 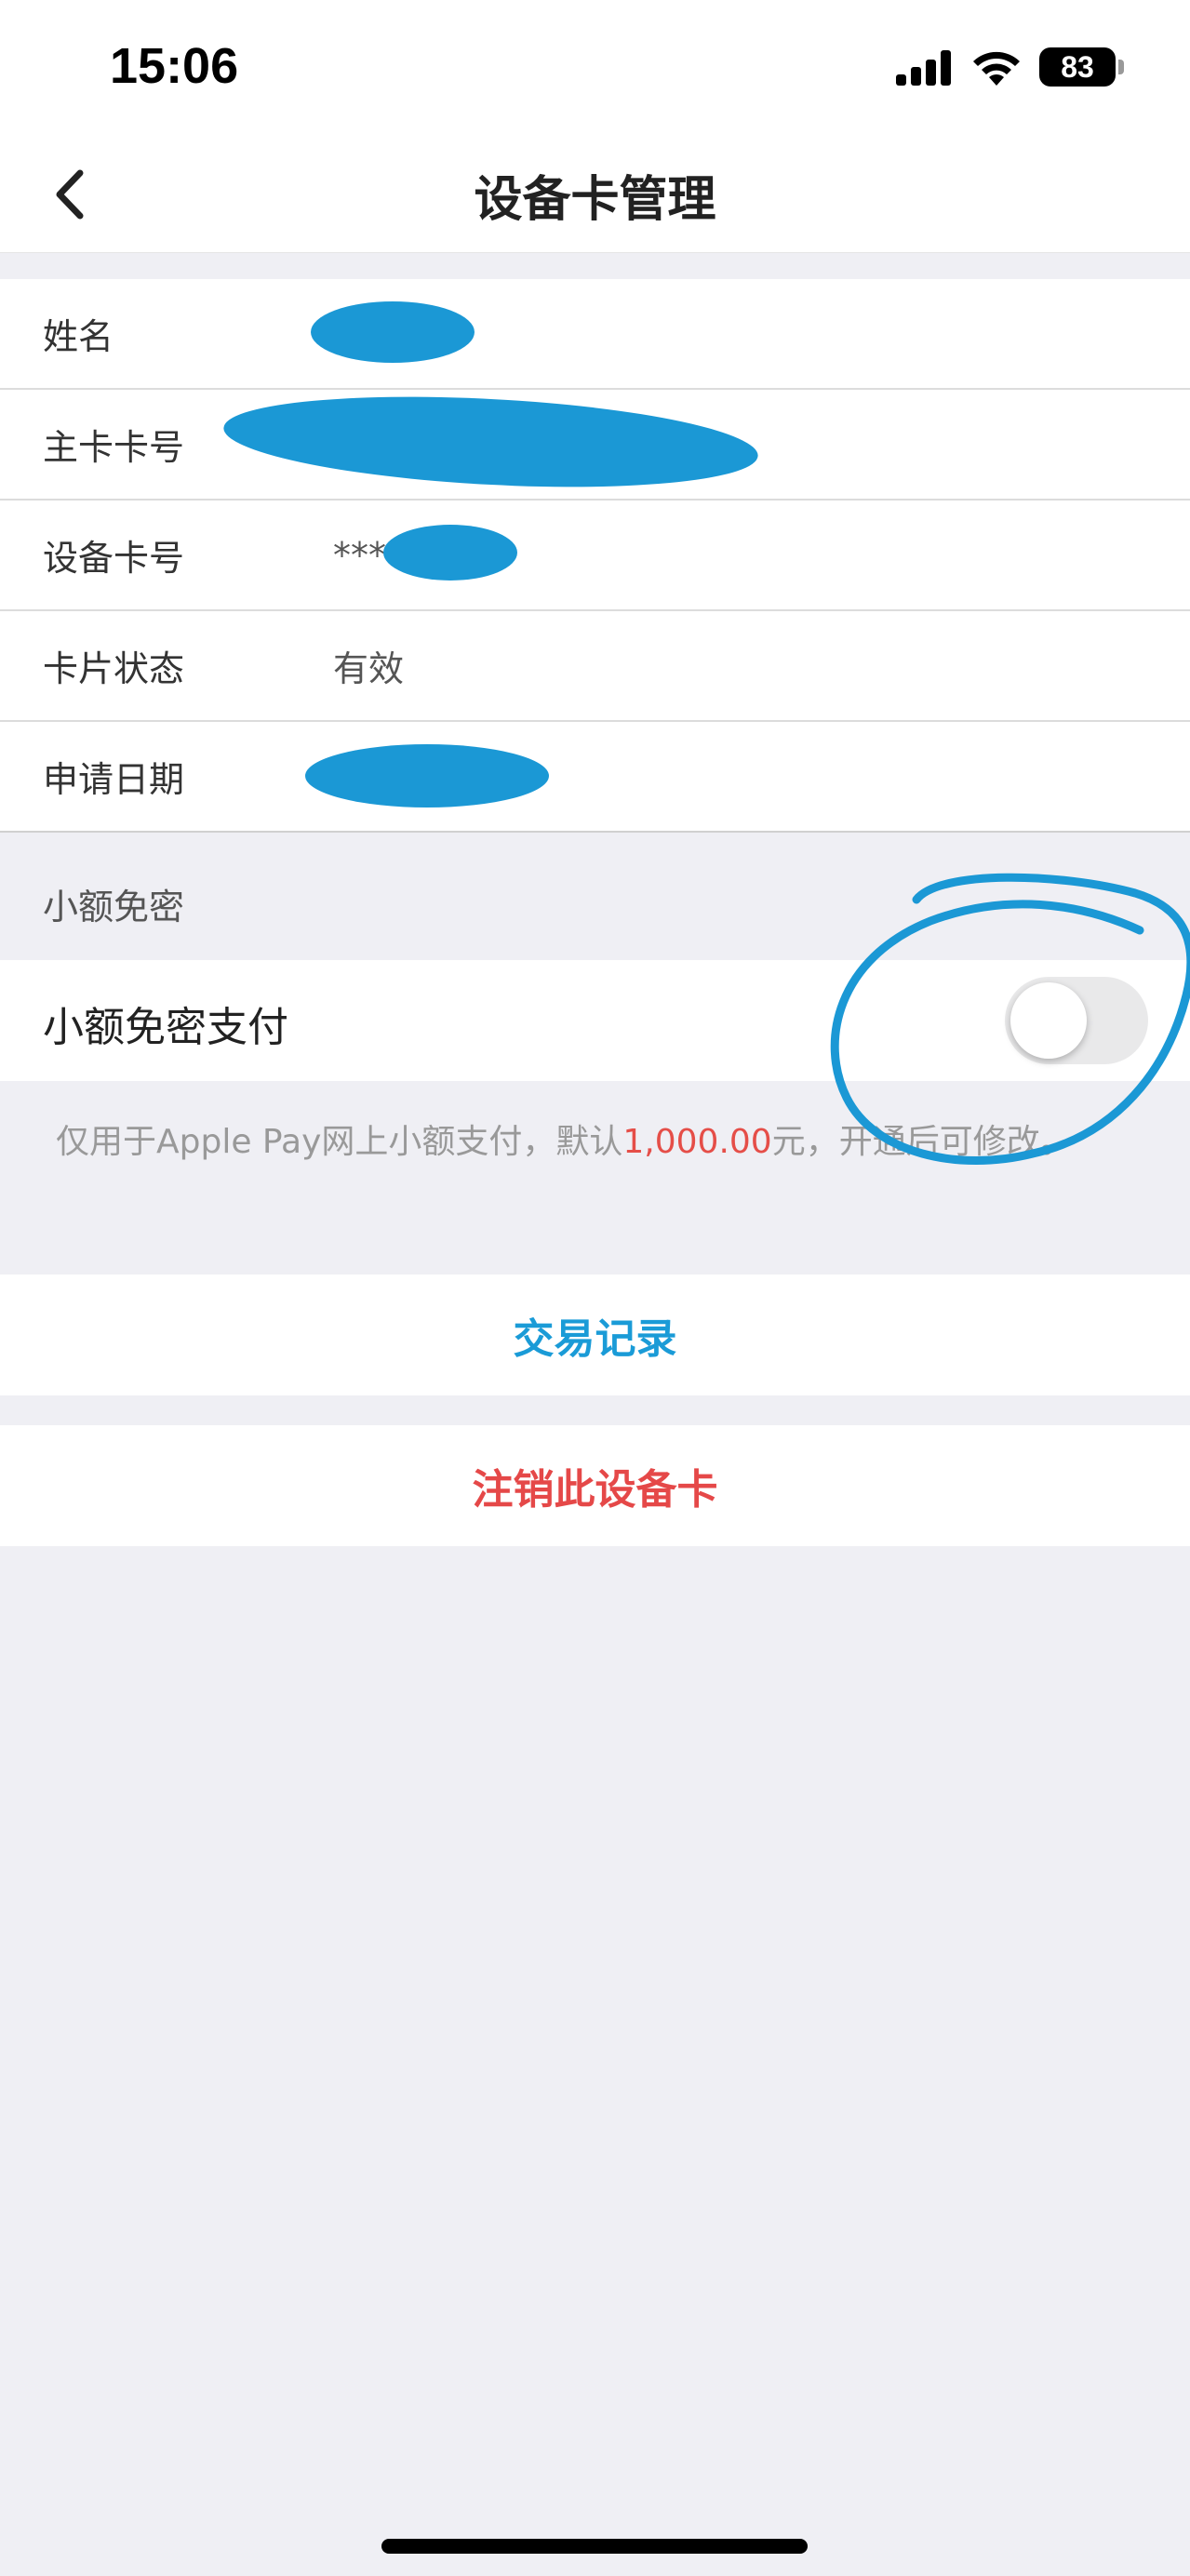 What do you see at coordinates (996, 68) in the screenshot?
I see `wifi-icon` at bounding box center [996, 68].